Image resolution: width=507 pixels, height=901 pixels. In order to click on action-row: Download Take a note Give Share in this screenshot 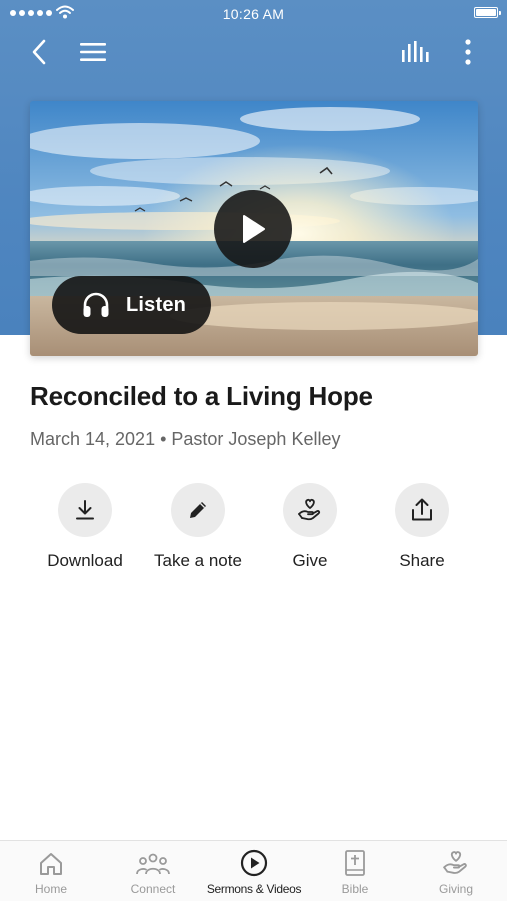, I will do `click(253, 528)`.